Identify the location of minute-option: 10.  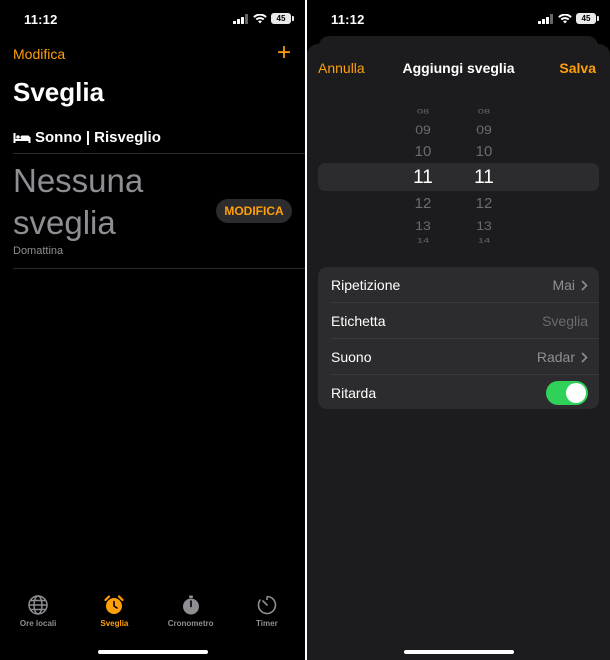
(484, 151).